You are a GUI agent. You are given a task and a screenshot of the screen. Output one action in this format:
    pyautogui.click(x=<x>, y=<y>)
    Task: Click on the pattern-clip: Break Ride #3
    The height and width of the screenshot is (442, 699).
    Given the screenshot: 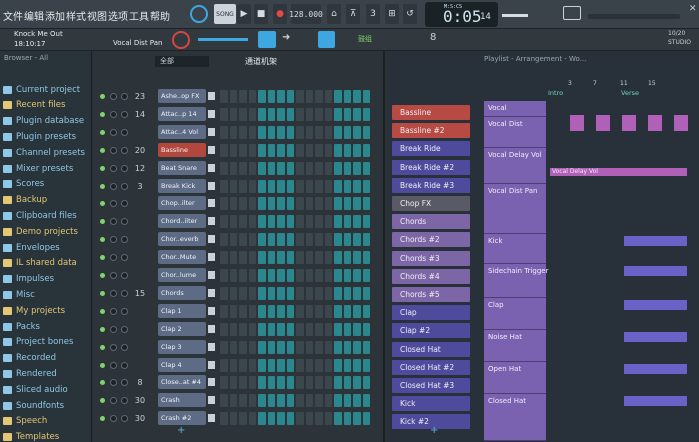 What is the action you would take?
    pyautogui.click(x=431, y=185)
    